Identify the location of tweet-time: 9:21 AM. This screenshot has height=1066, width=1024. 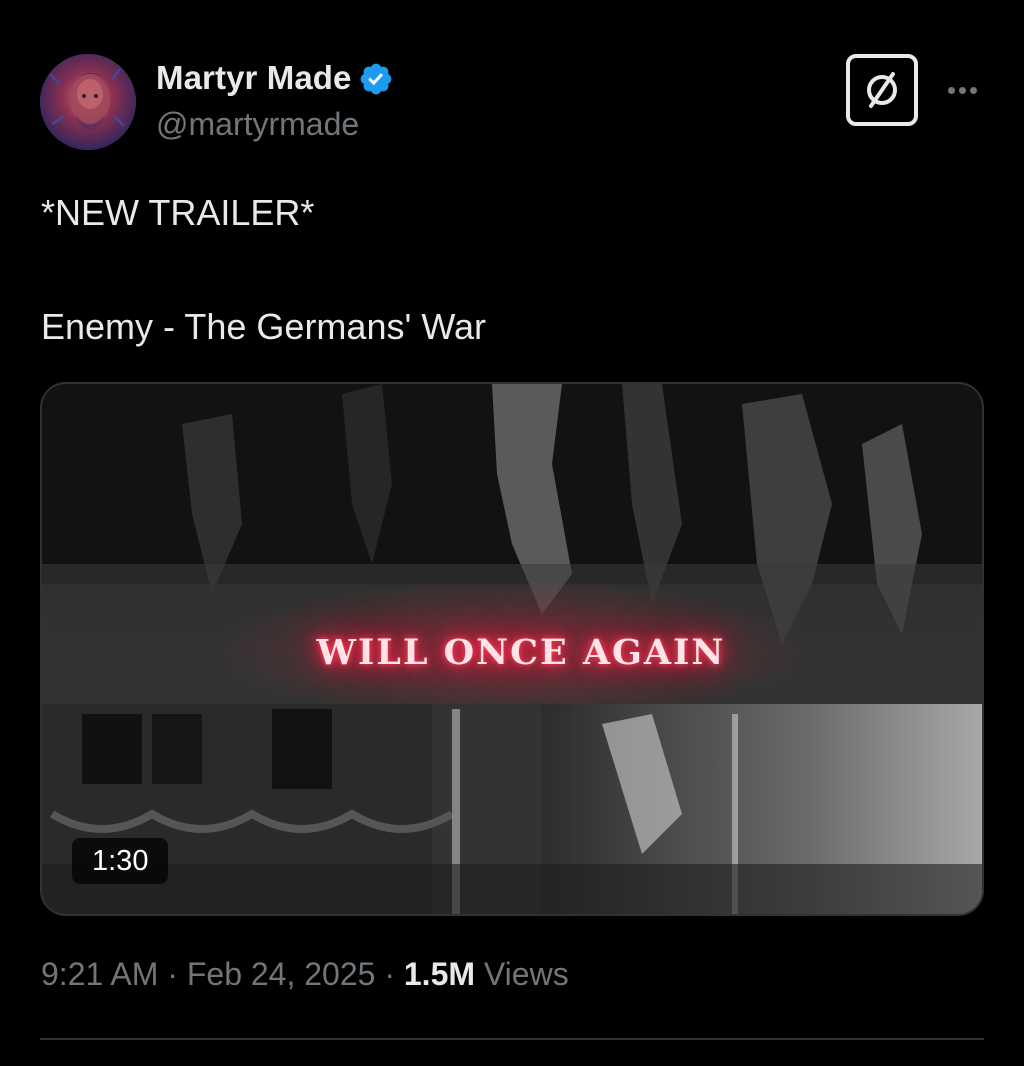
(99, 974).